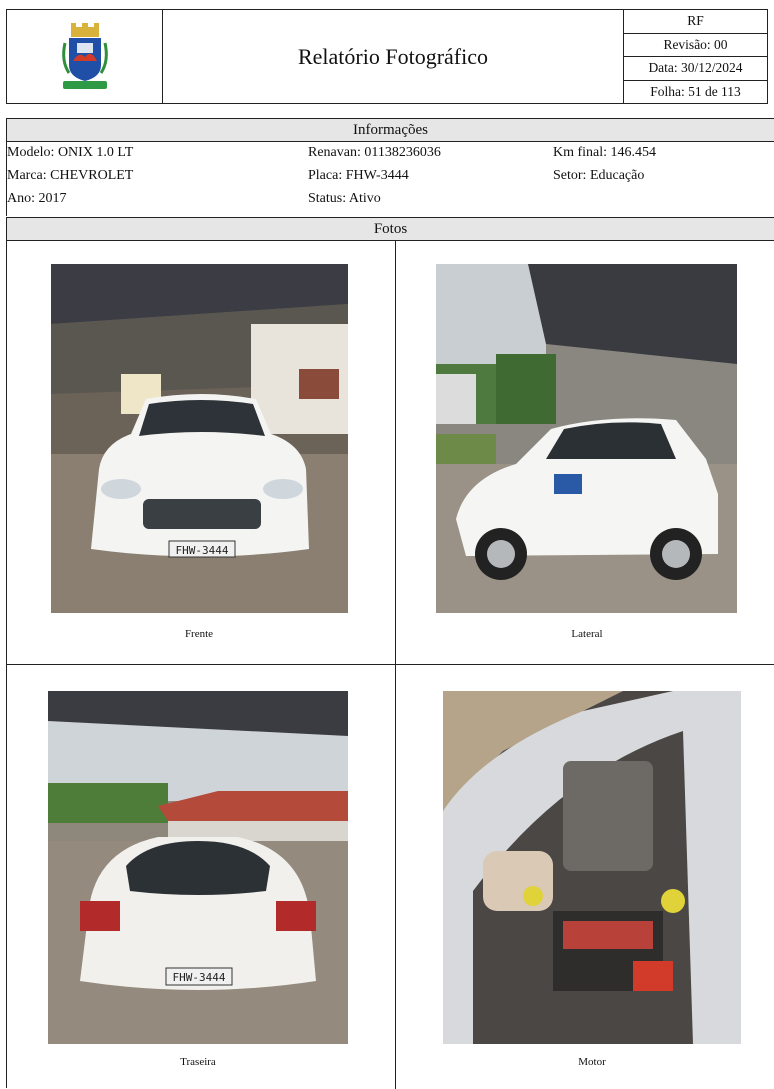 This screenshot has width=774, height=1089. I want to click on photo-side, so click(586, 438).